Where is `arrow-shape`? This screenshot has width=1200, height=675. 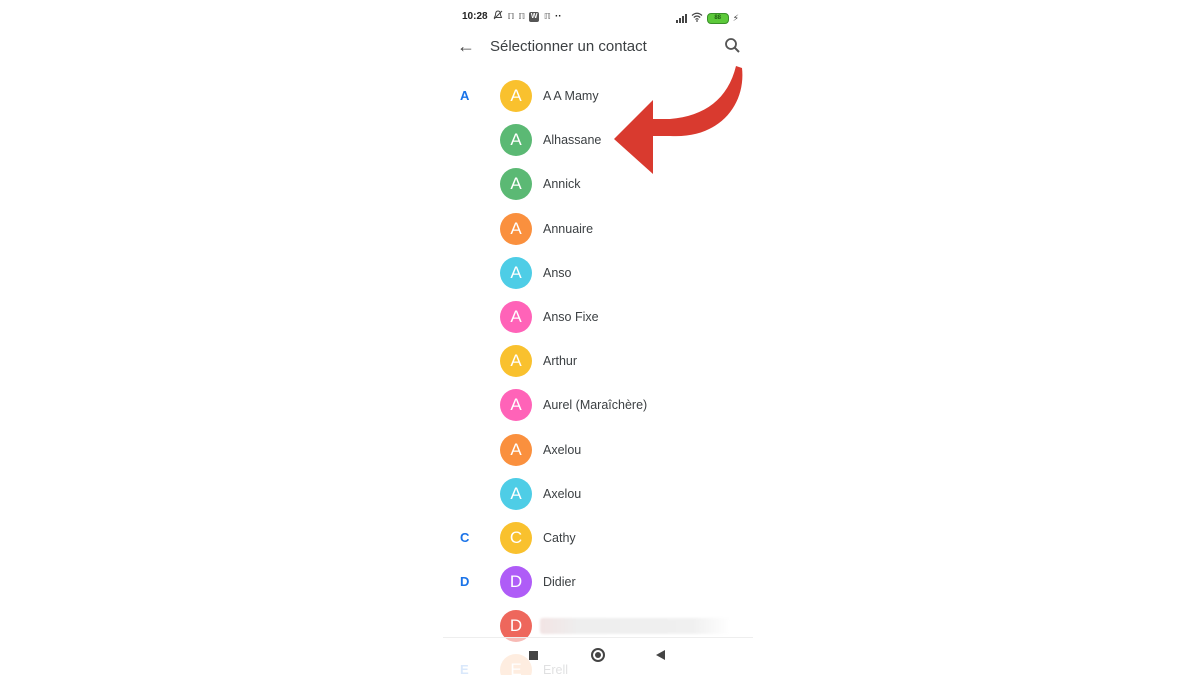 arrow-shape is located at coordinates (678, 120).